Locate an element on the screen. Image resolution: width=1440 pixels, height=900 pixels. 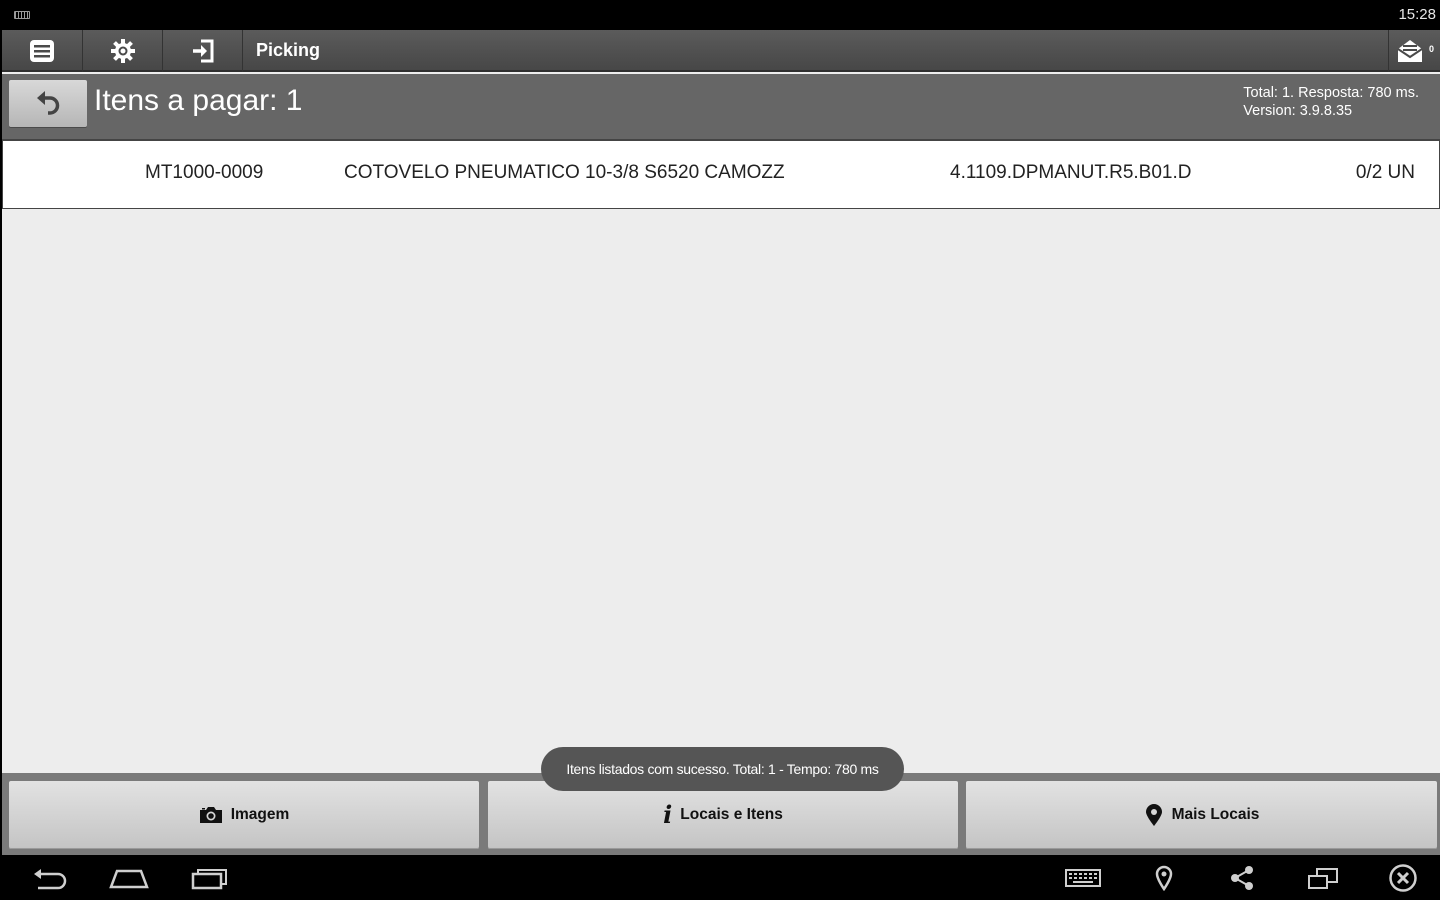
mais-locais-button: Mais Locais is located at coordinates (1201, 815).